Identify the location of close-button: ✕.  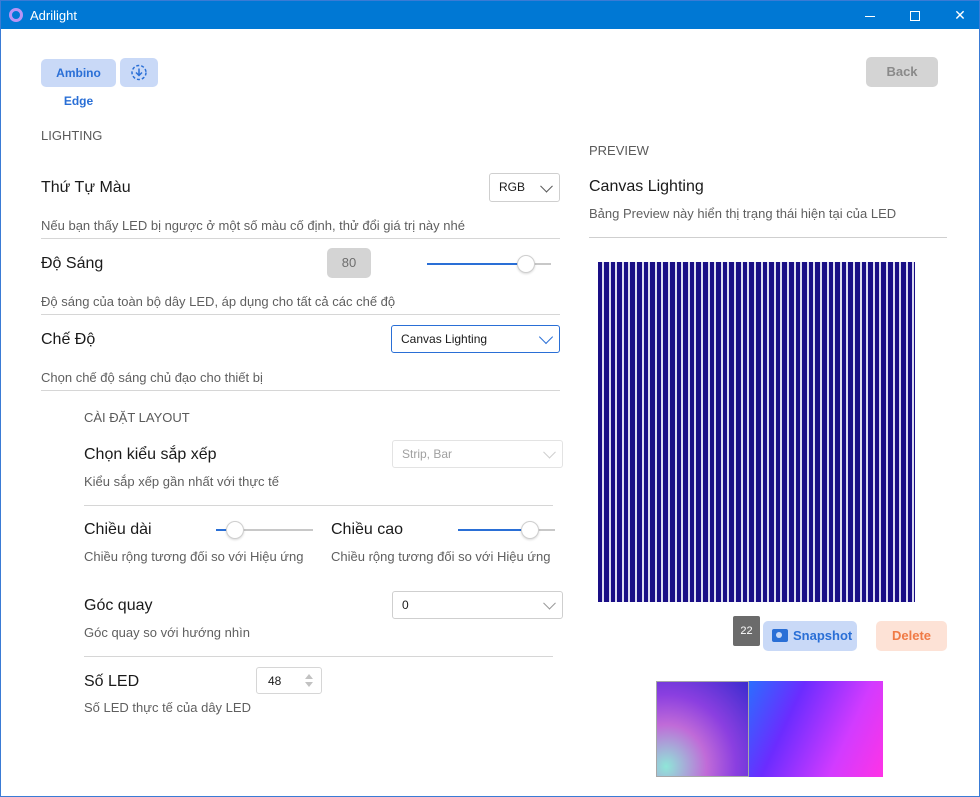
(958, 15).